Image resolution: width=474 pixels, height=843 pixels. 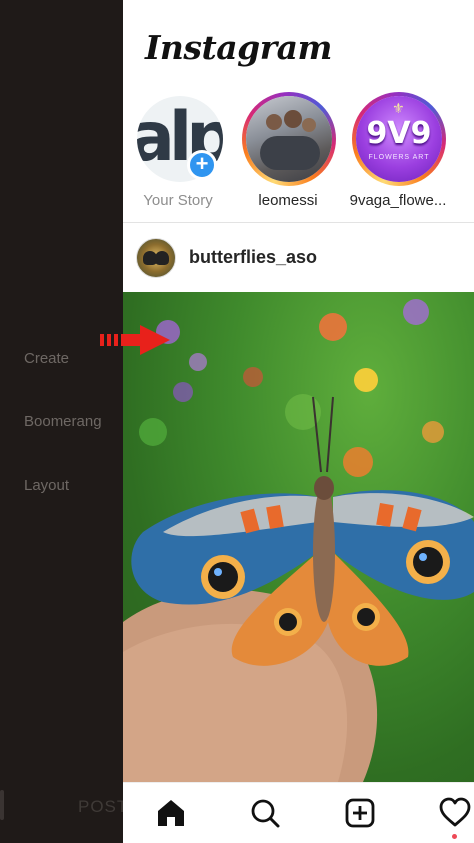 What do you see at coordinates (135, 340) in the screenshot?
I see `annotation-arrow-icon` at bounding box center [135, 340].